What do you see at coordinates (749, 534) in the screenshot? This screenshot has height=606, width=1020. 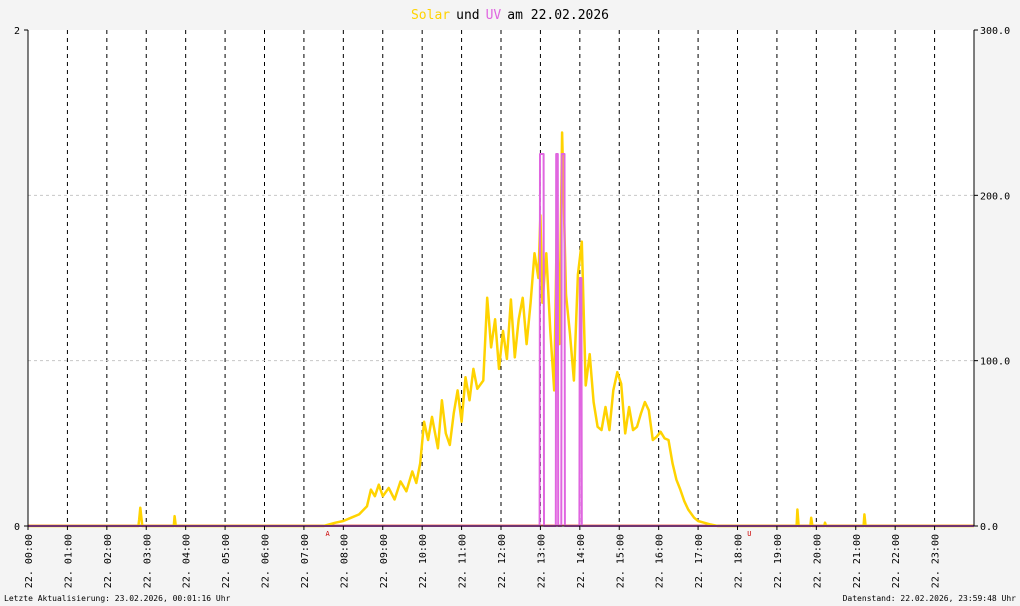 I see `sun-marker-u: U` at bounding box center [749, 534].